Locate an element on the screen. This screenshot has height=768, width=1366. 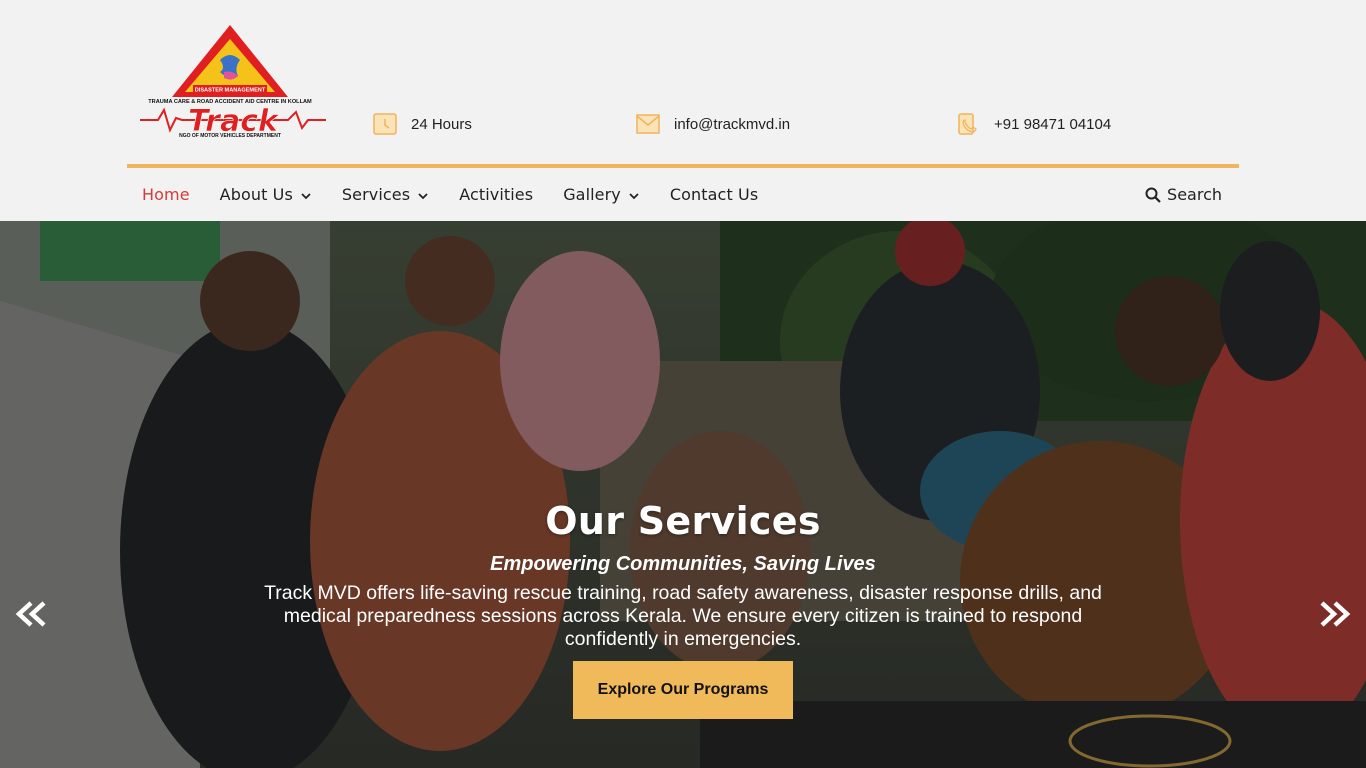
nav-item-gallery: Gallery is located at coordinates (601, 194).